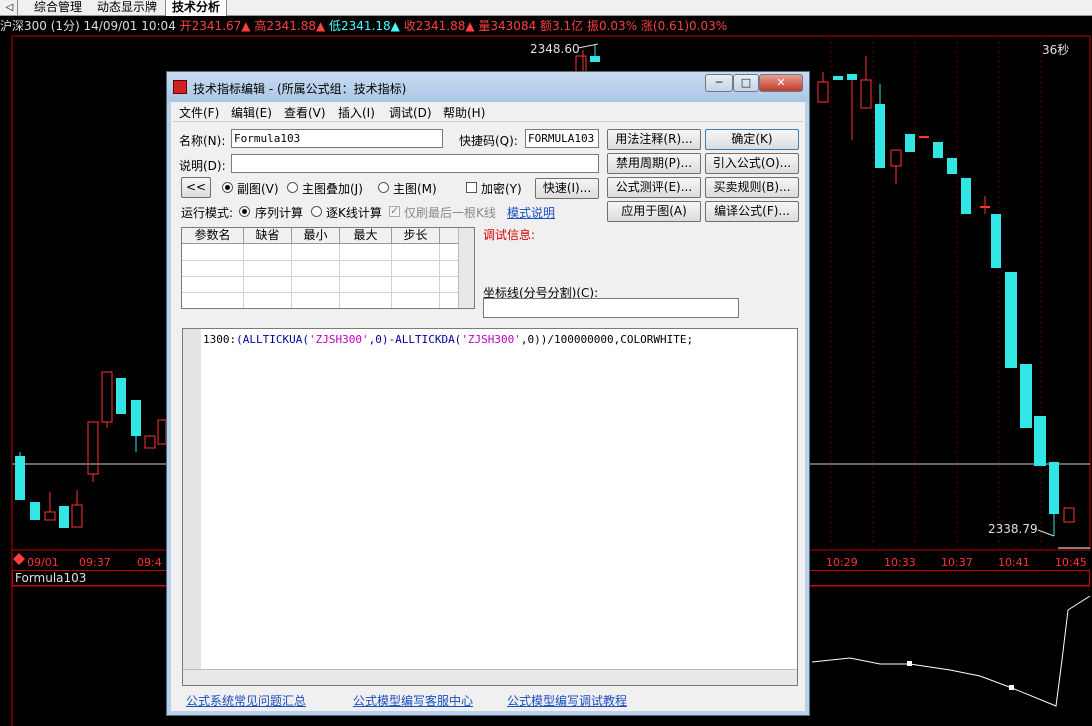  I want to click on menu-debug: 调试(D), so click(410, 112).